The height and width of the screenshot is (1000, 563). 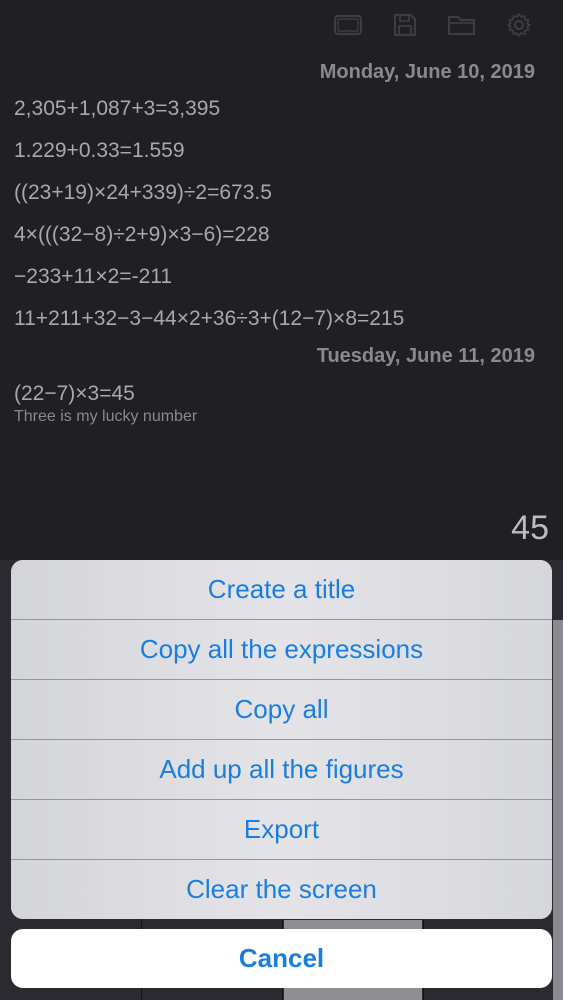 What do you see at coordinates (281, 958) in the screenshot?
I see `cancel-button: Cancel` at bounding box center [281, 958].